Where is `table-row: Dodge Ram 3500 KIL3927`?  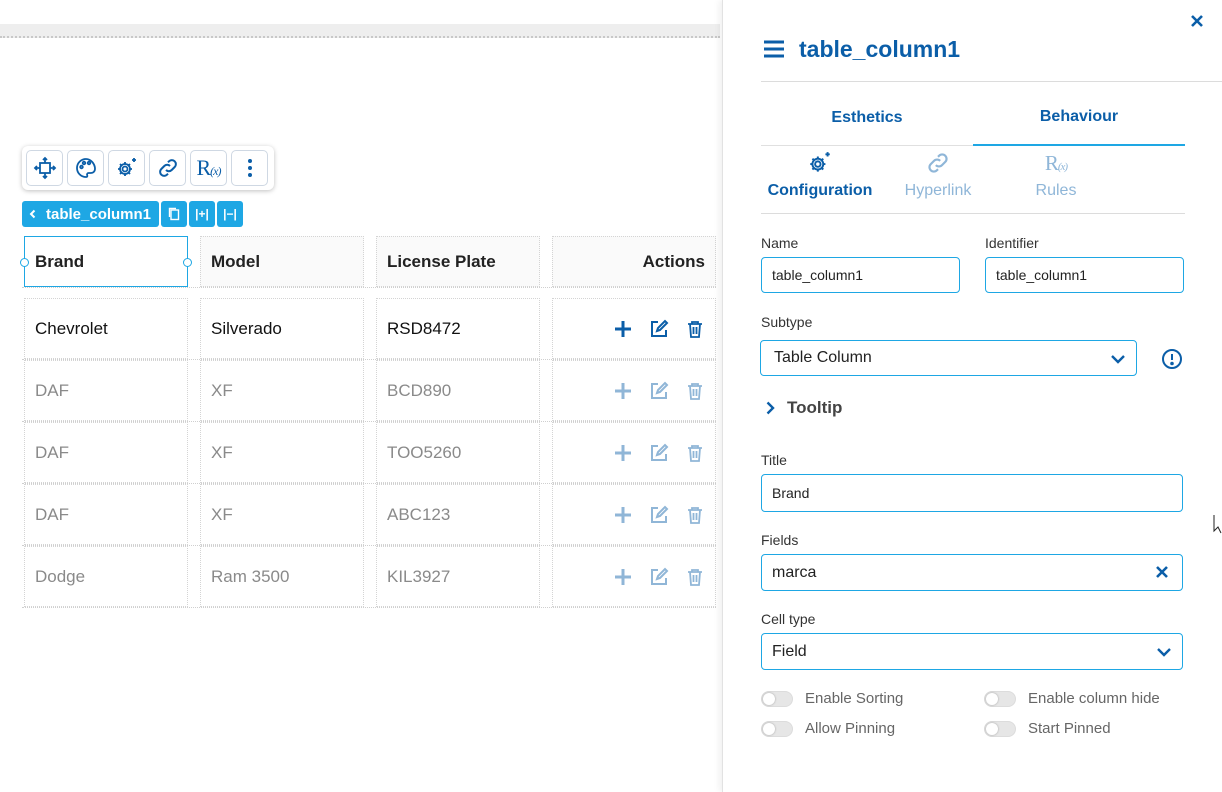 table-row: Dodge Ram 3500 KIL3927 is located at coordinates (369, 577).